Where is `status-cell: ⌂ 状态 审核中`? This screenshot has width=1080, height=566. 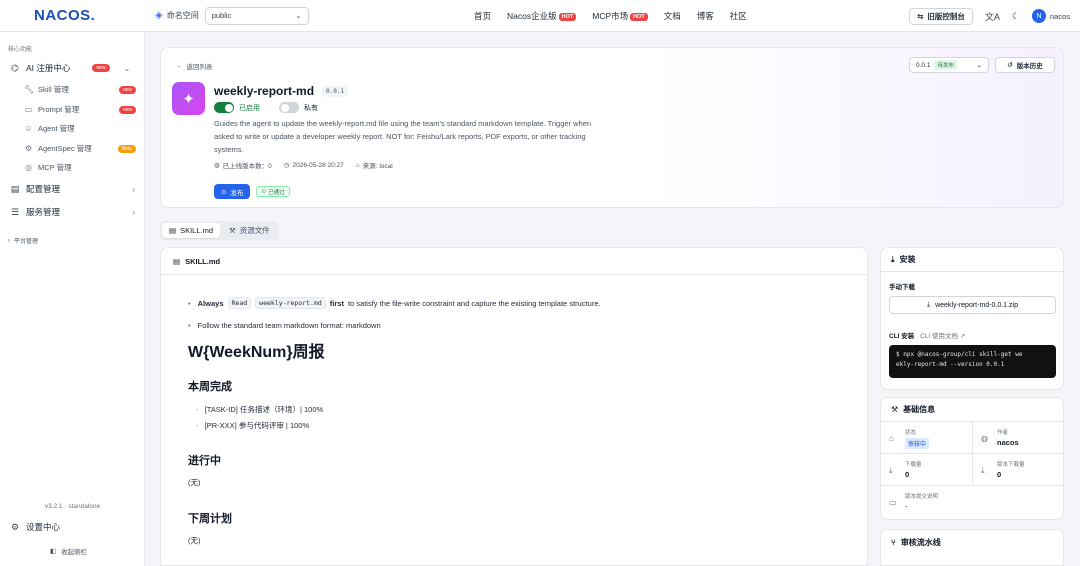 status-cell: ⌂ 状态 审核中 is located at coordinates (927, 438).